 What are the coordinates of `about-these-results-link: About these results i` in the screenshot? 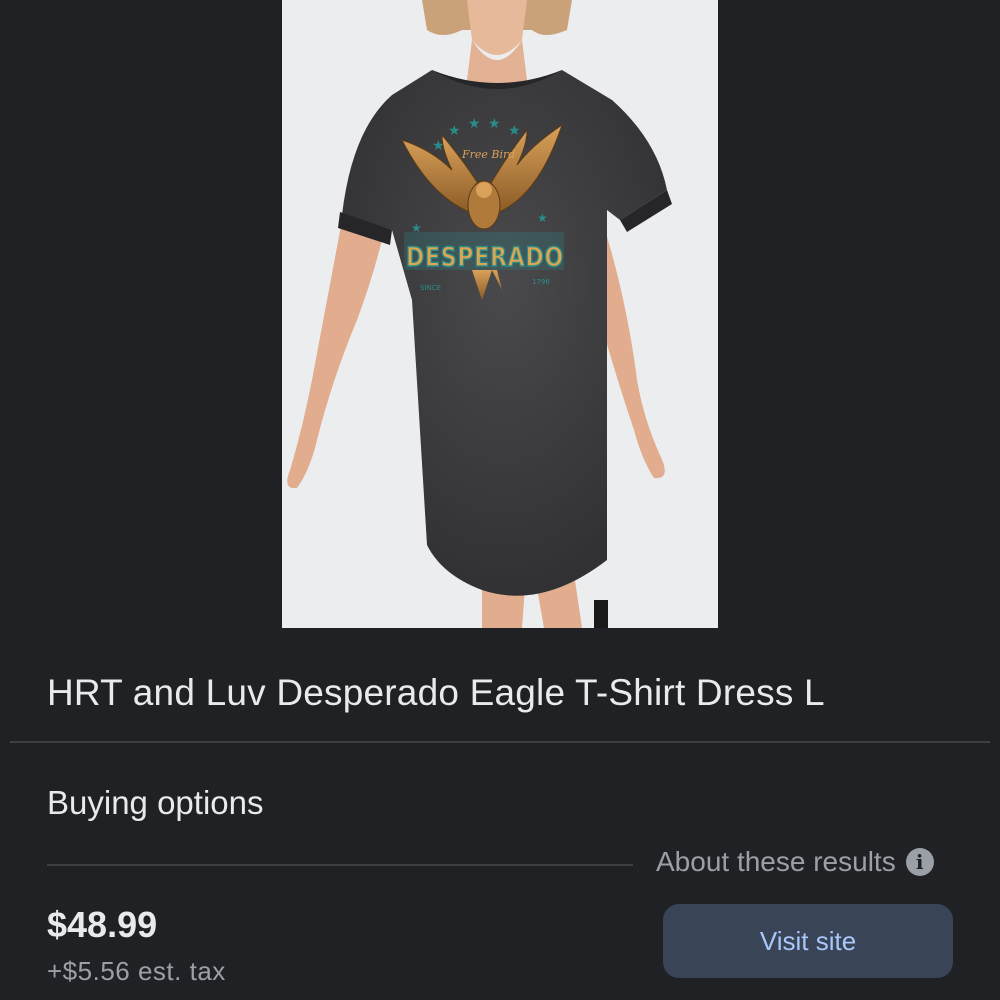 It's located at (795, 862).